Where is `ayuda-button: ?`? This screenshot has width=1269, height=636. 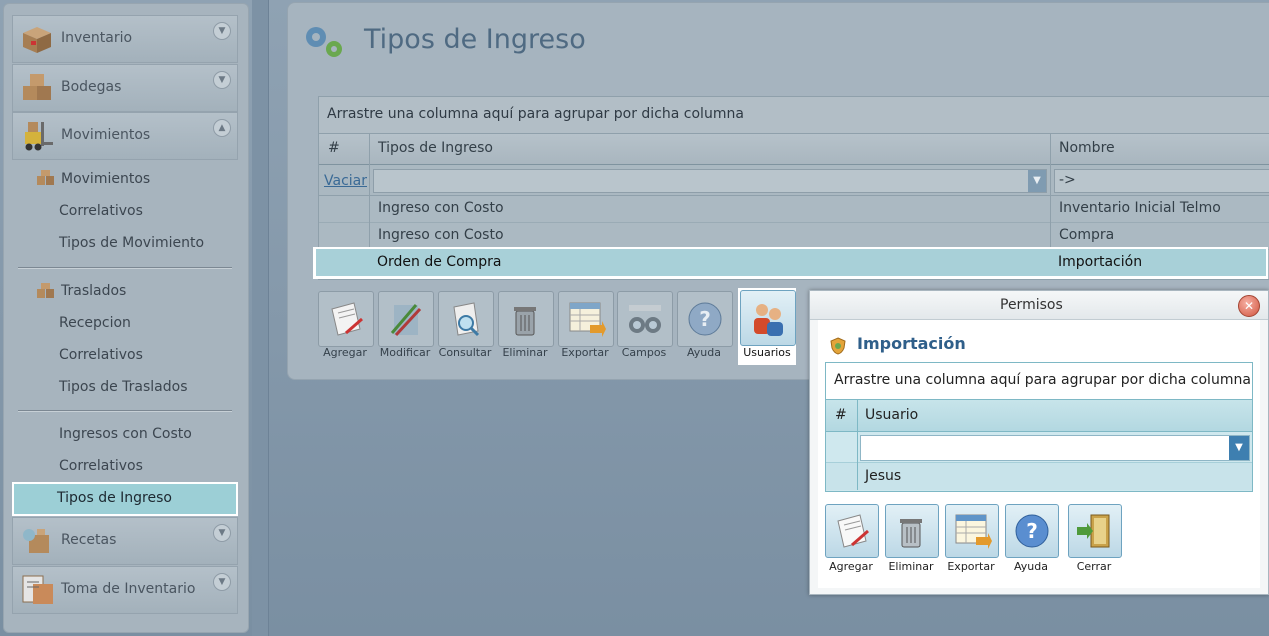 ayuda-button: ? is located at coordinates (705, 319).